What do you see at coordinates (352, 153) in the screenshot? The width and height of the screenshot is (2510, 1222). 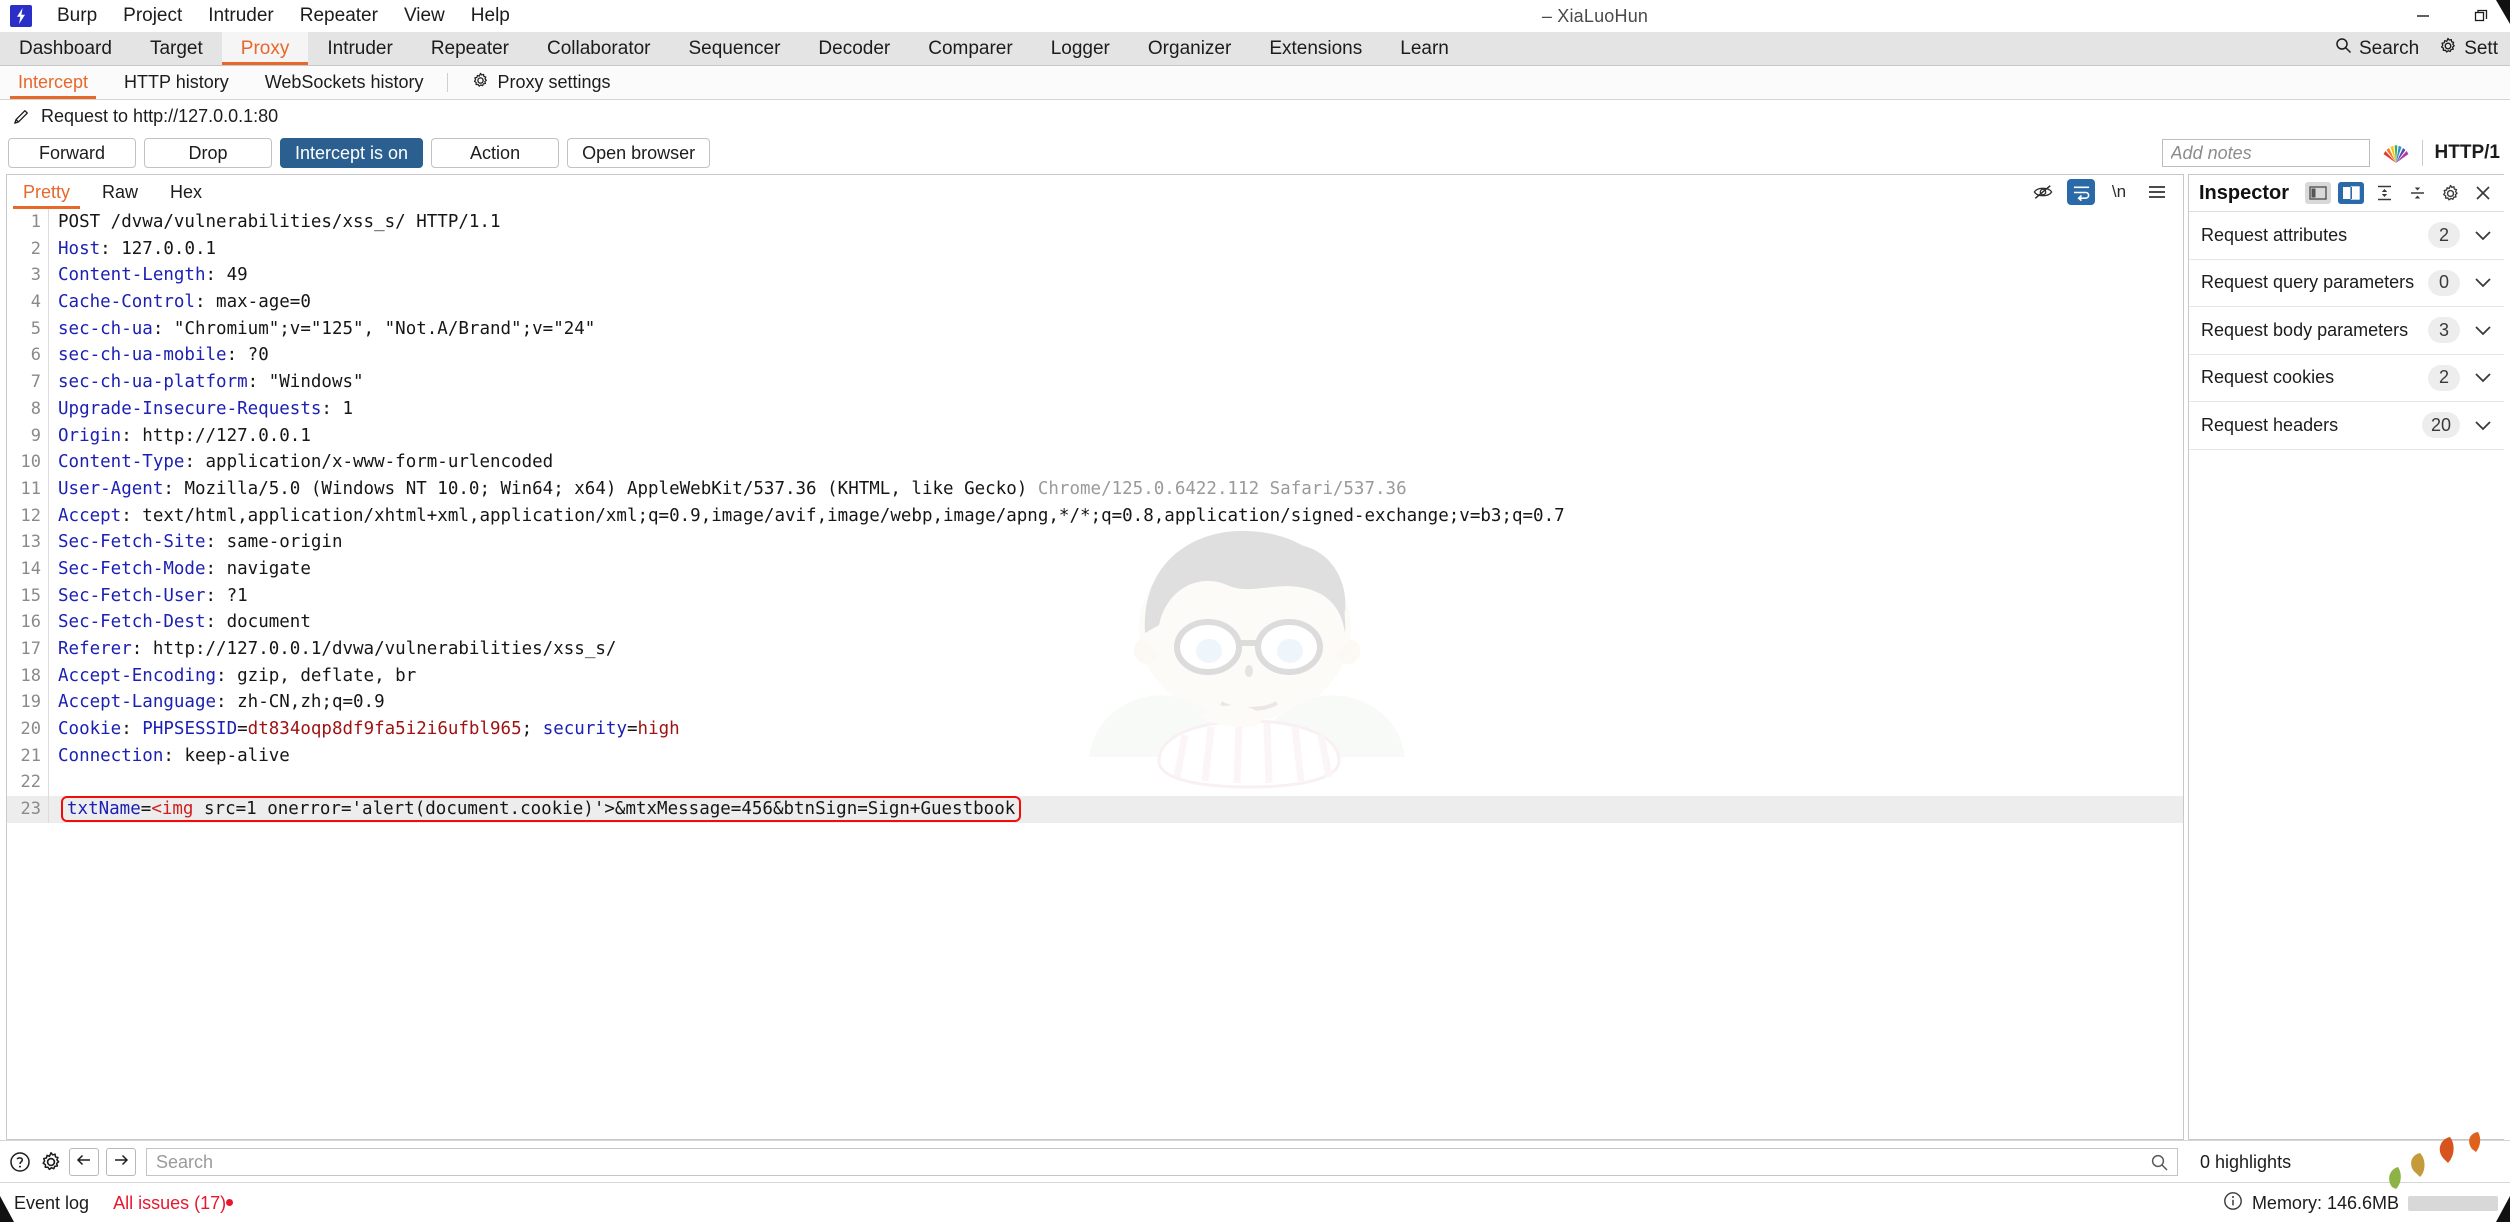 I see `intercept-toggle-button: Intercept is on` at bounding box center [352, 153].